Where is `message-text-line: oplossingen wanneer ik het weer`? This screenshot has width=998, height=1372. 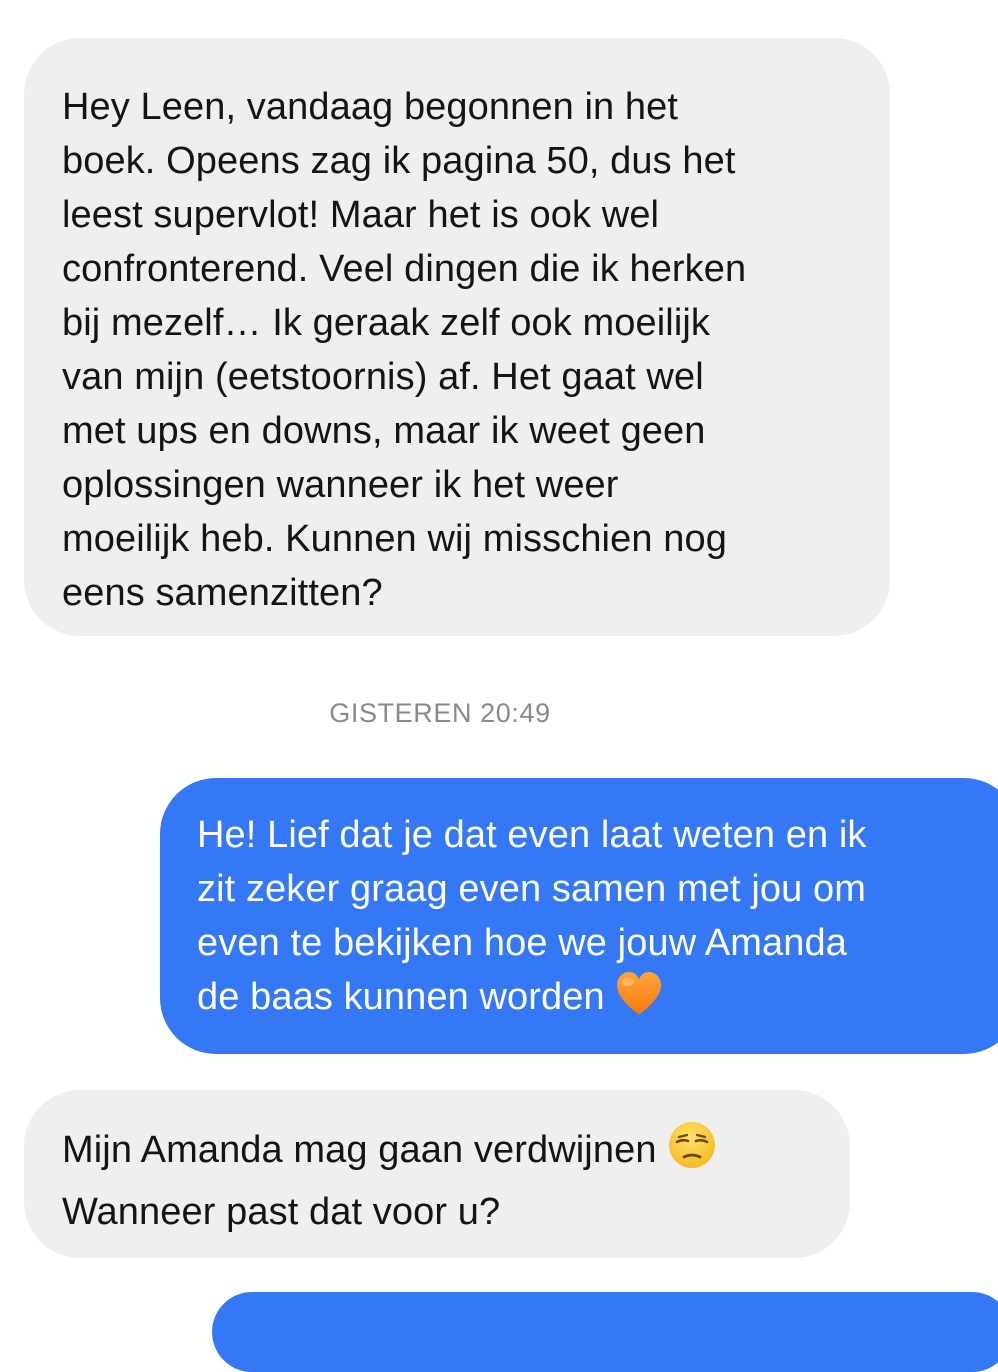
message-text-line: oplossingen wanneer ik het weer is located at coordinates (340, 485).